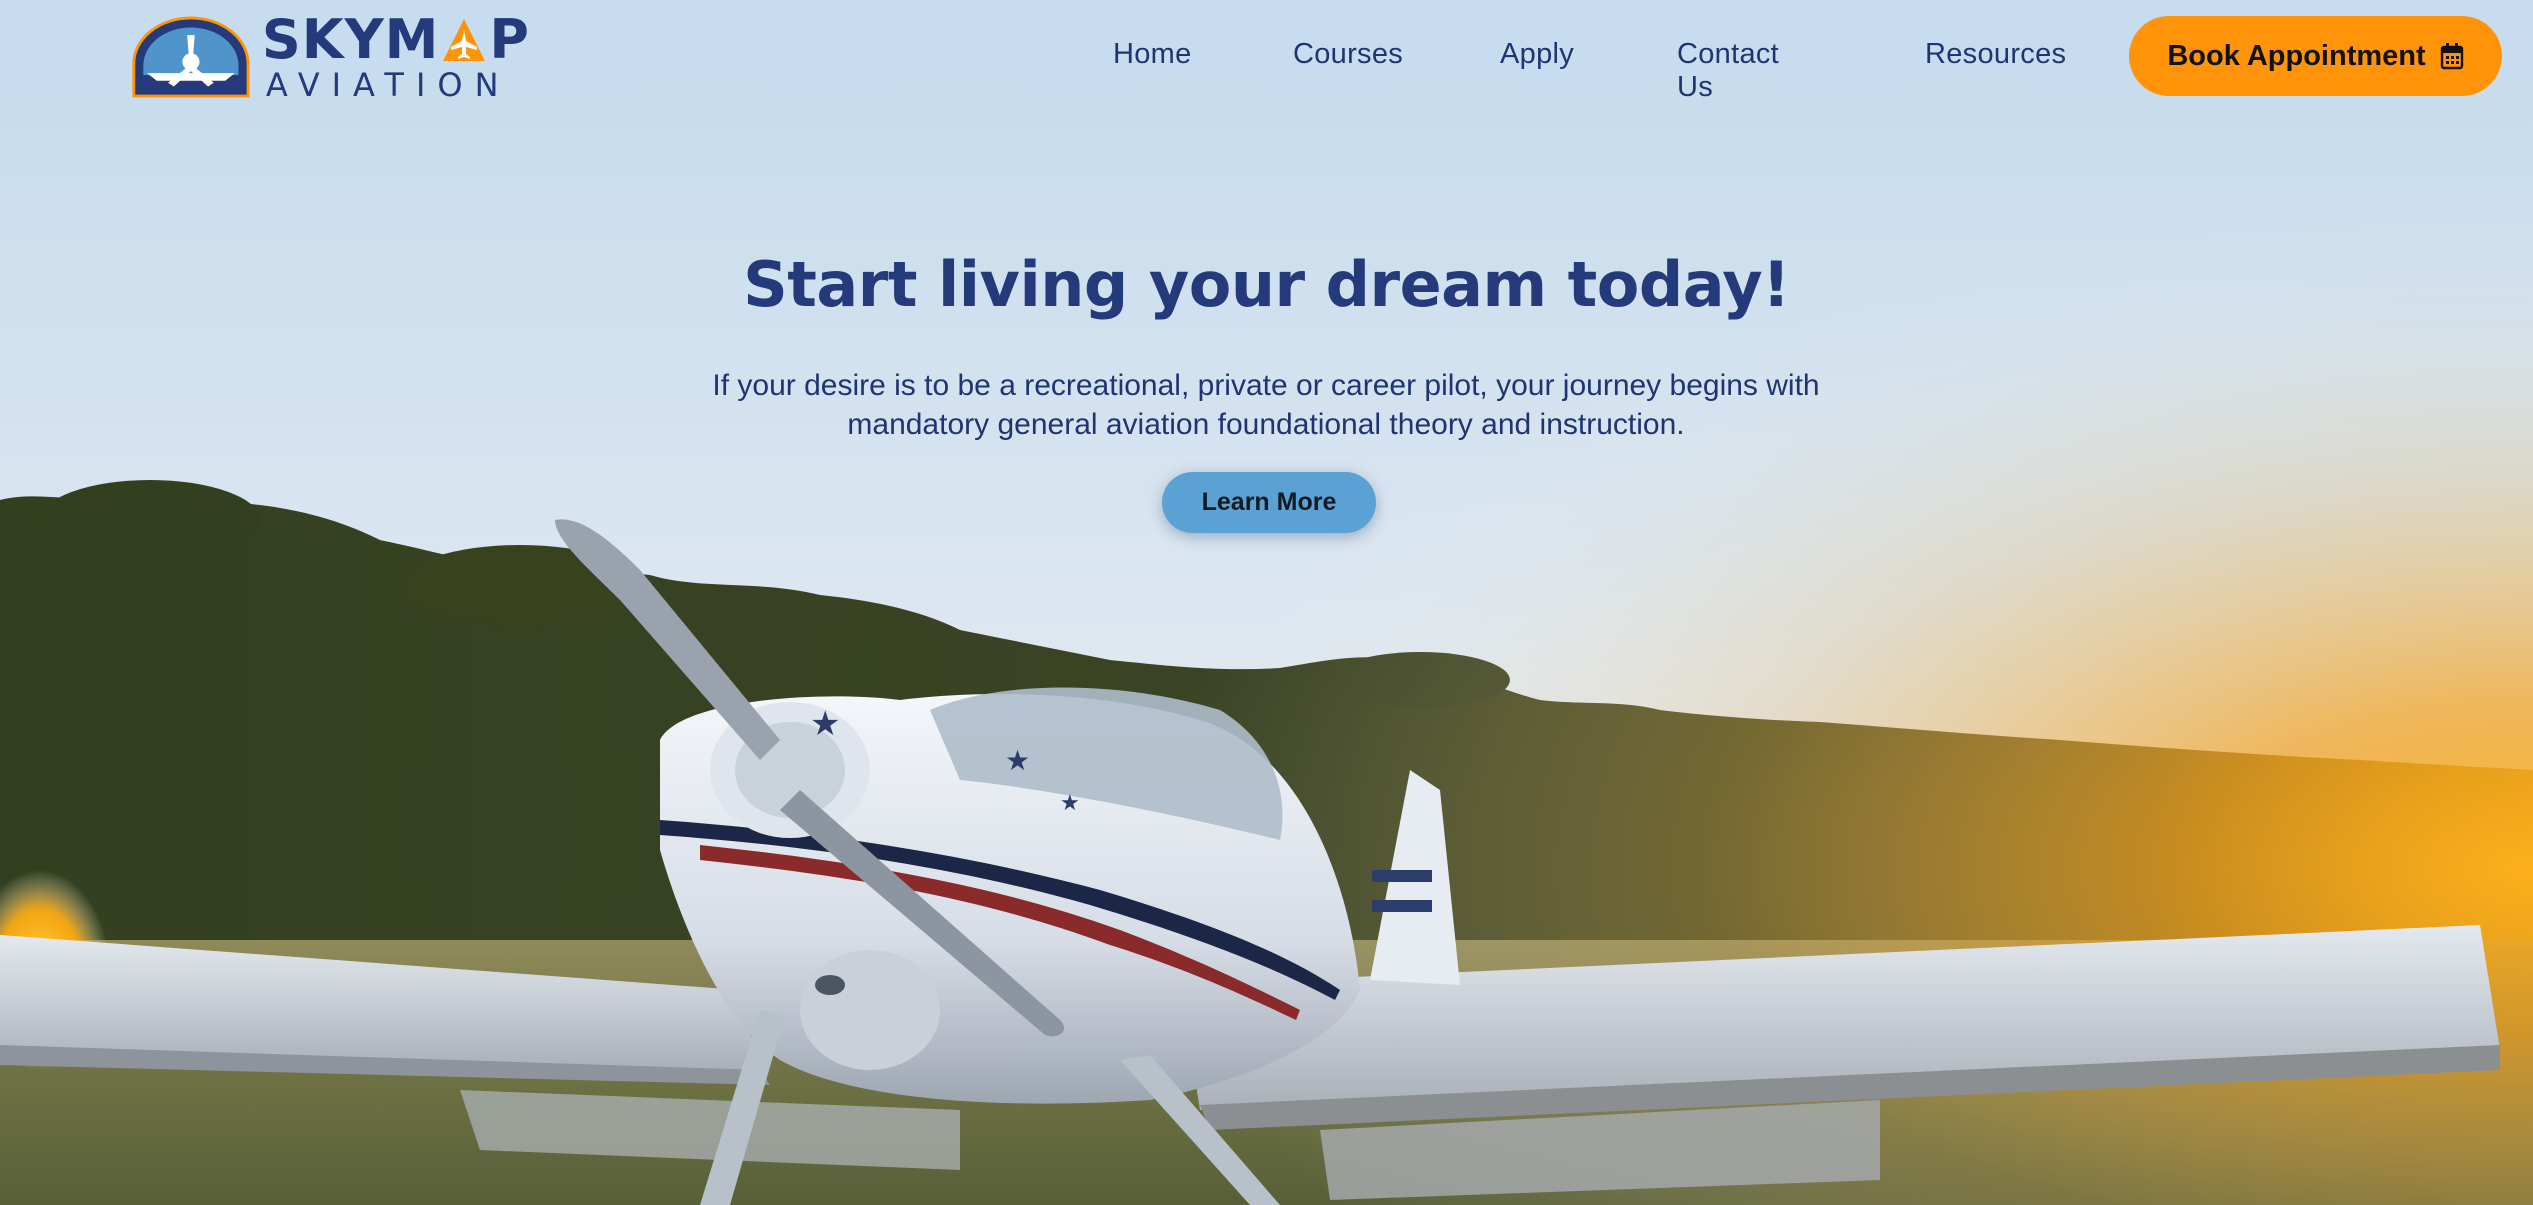 The width and height of the screenshot is (2533, 1205). What do you see at coordinates (1537, 54) in the screenshot?
I see `nav-item-apply: Apply` at bounding box center [1537, 54].